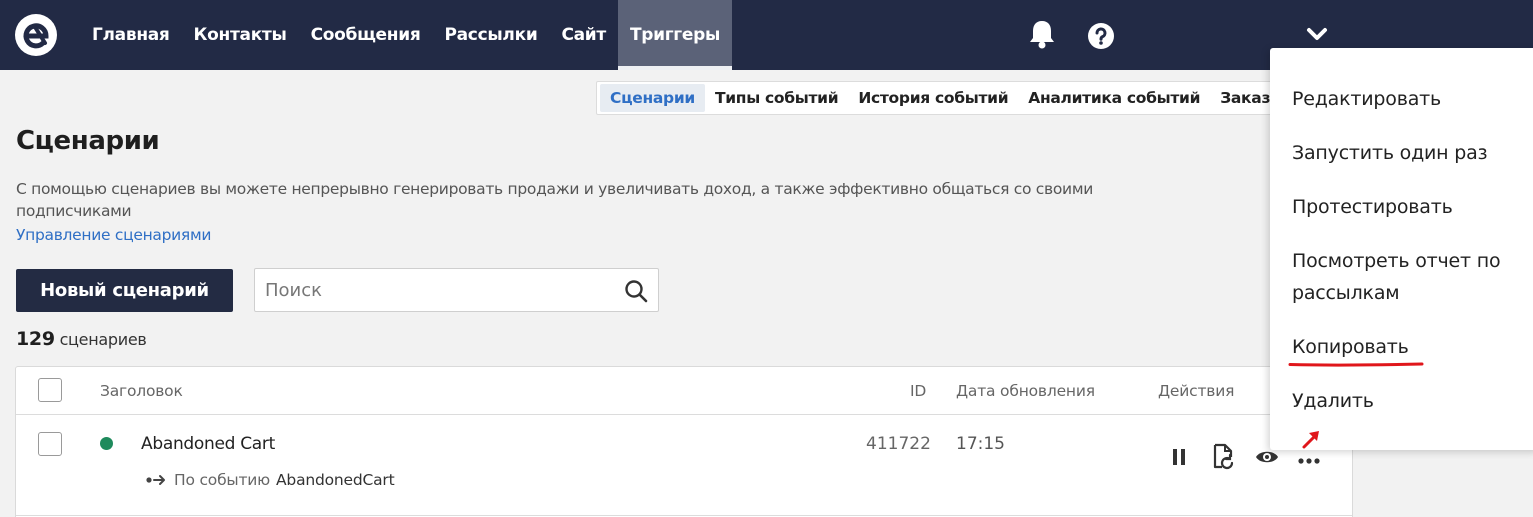 This screenshot has width=1533, height=517. Describe the element at coordinates (980, 444) in the screenshot. I see `scenario-date: 17:15` at that location.